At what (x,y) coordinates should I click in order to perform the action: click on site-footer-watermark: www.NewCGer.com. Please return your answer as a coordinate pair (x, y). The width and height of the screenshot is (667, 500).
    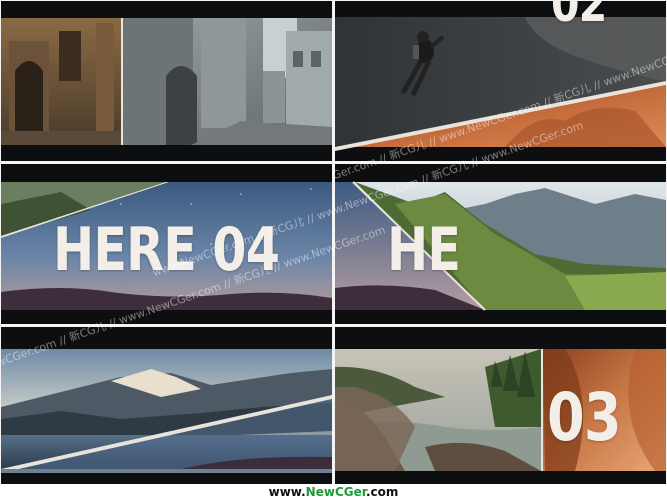
    Looking at the image, I should click on (333, 492).